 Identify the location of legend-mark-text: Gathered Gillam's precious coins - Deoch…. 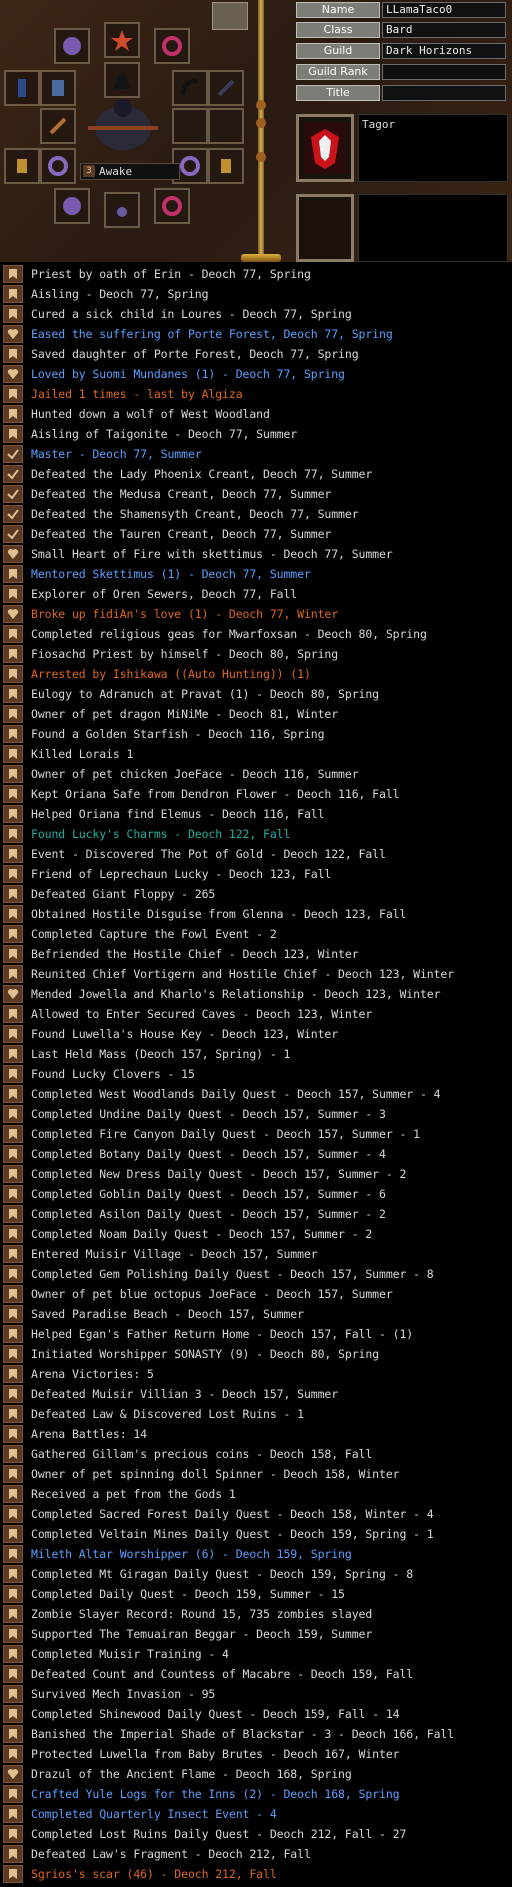
(202, 1454).